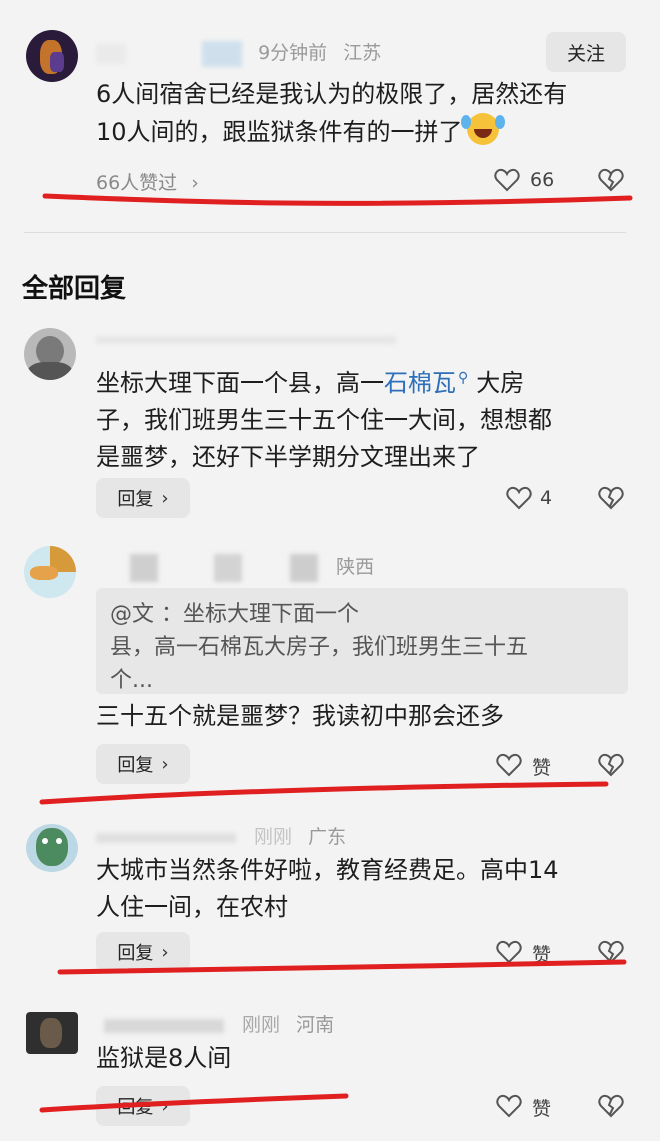  What do you see at coordinates (325, 232) in the screenshot?
I see `divider` at bounding box center [325, 232].